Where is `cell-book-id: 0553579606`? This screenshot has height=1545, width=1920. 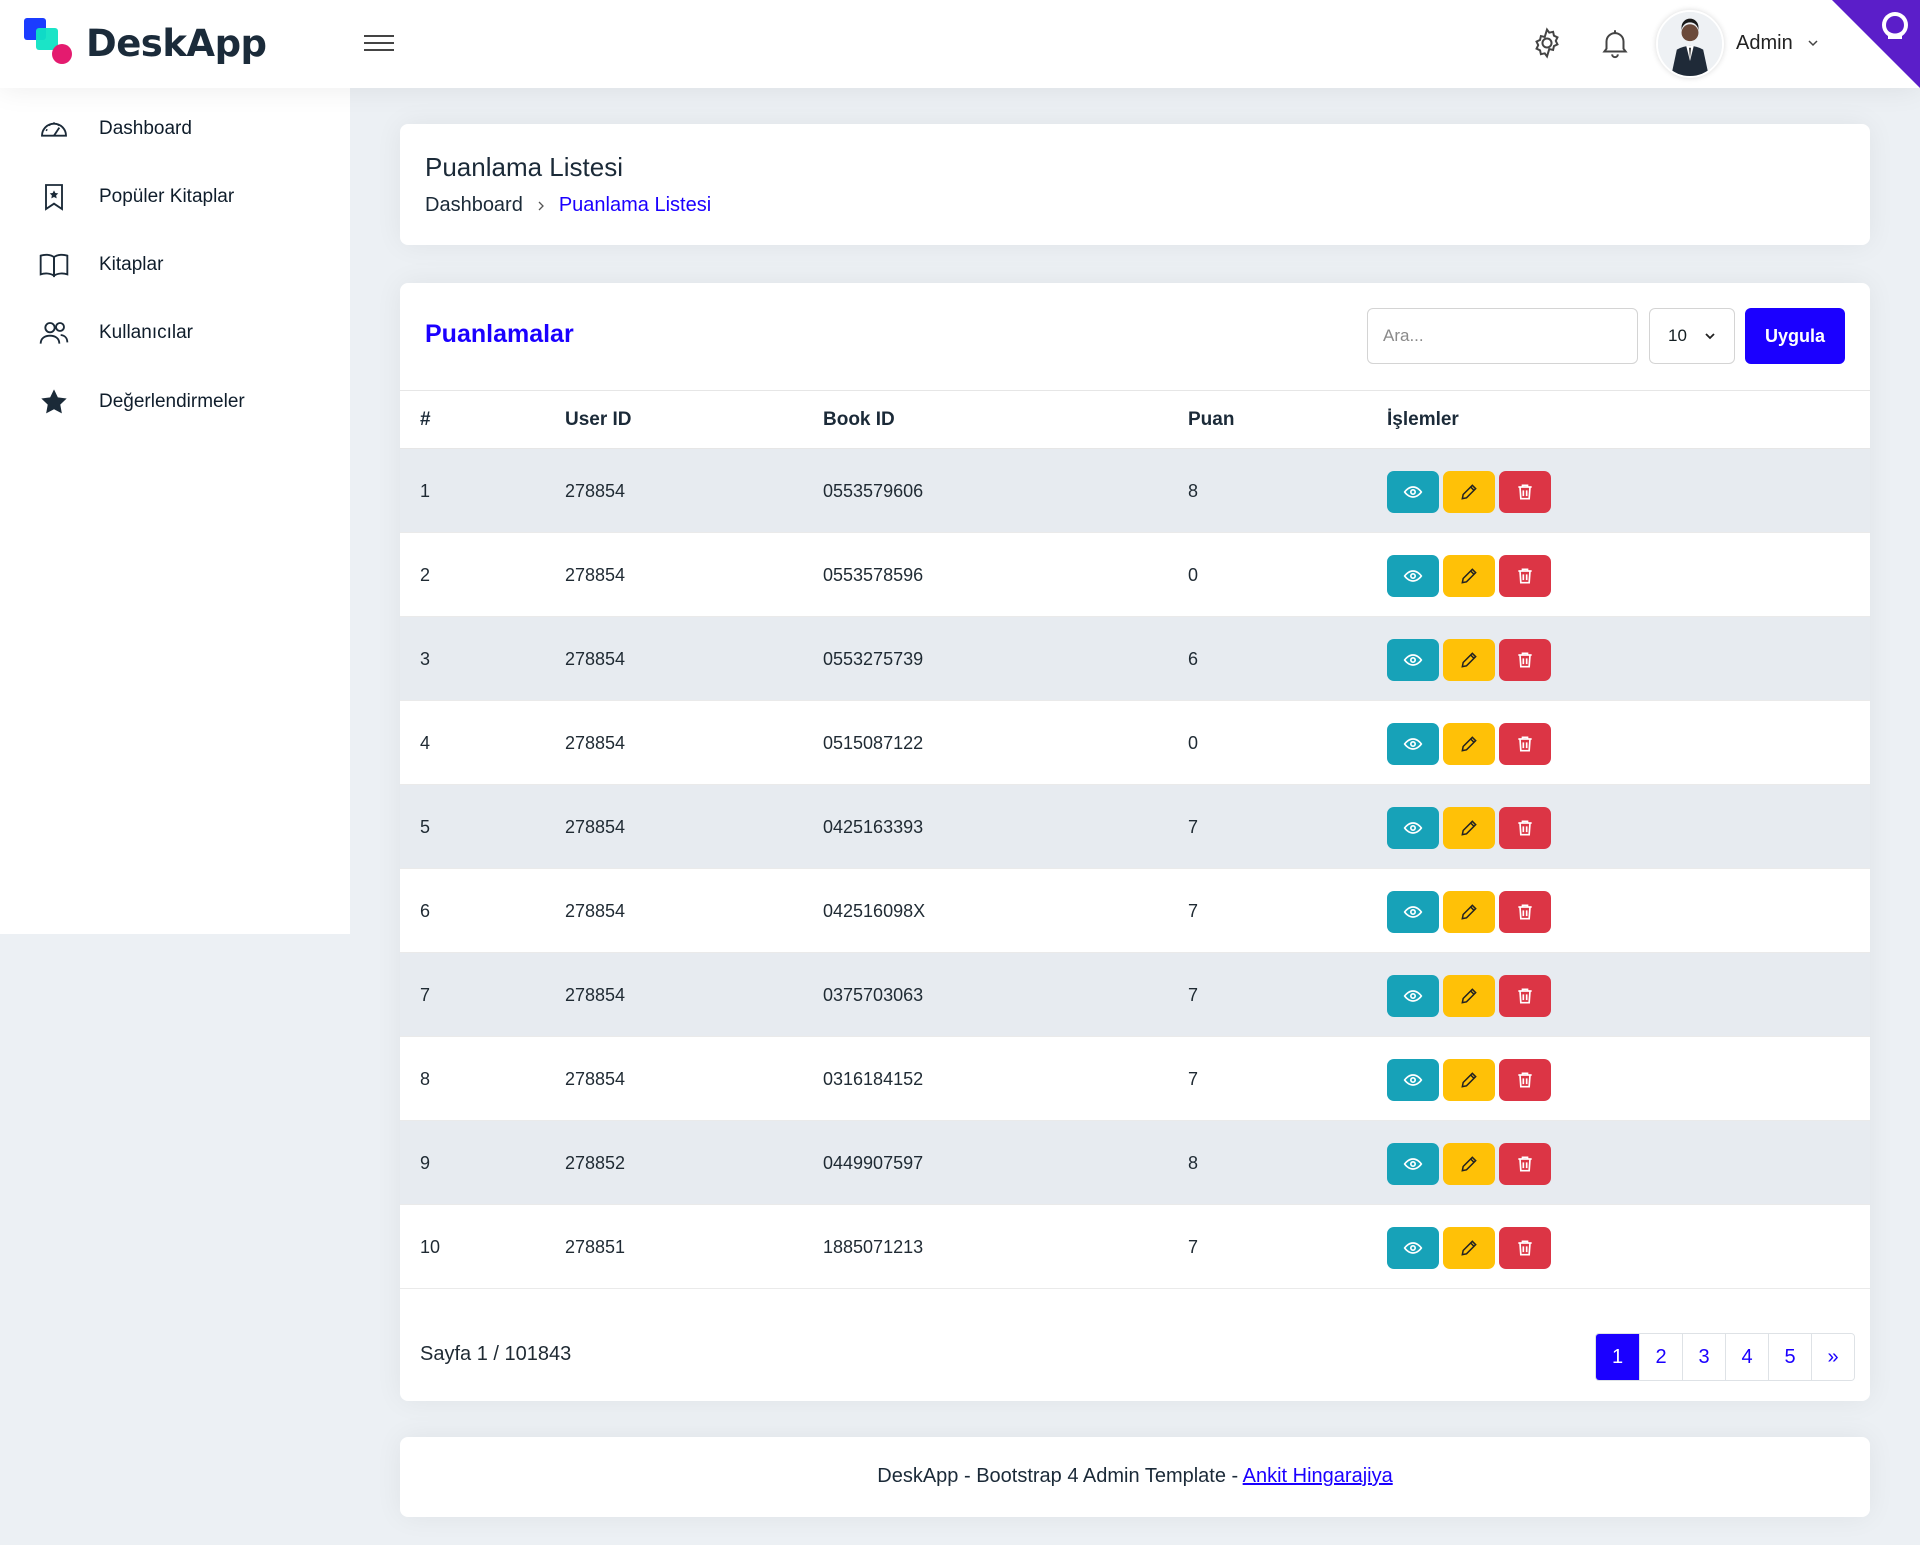 cell-book-id: 0553579606 is located at coordinates (873, 491).